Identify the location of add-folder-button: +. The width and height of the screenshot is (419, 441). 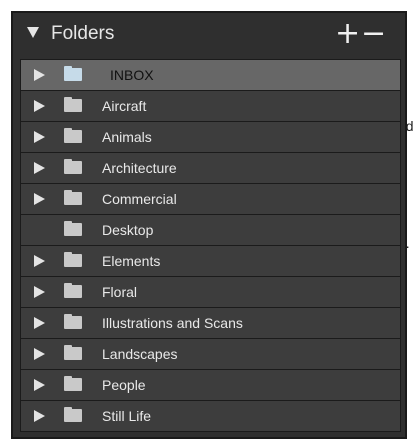
(347, 34).